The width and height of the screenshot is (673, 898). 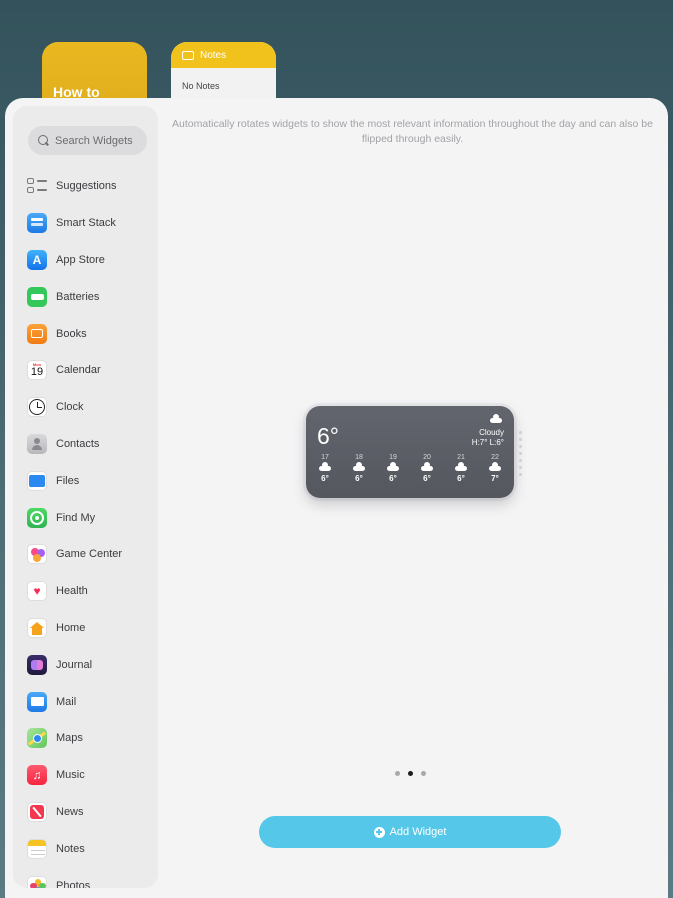 I want to click on suggestions-icon, so click(x=37, y=186).